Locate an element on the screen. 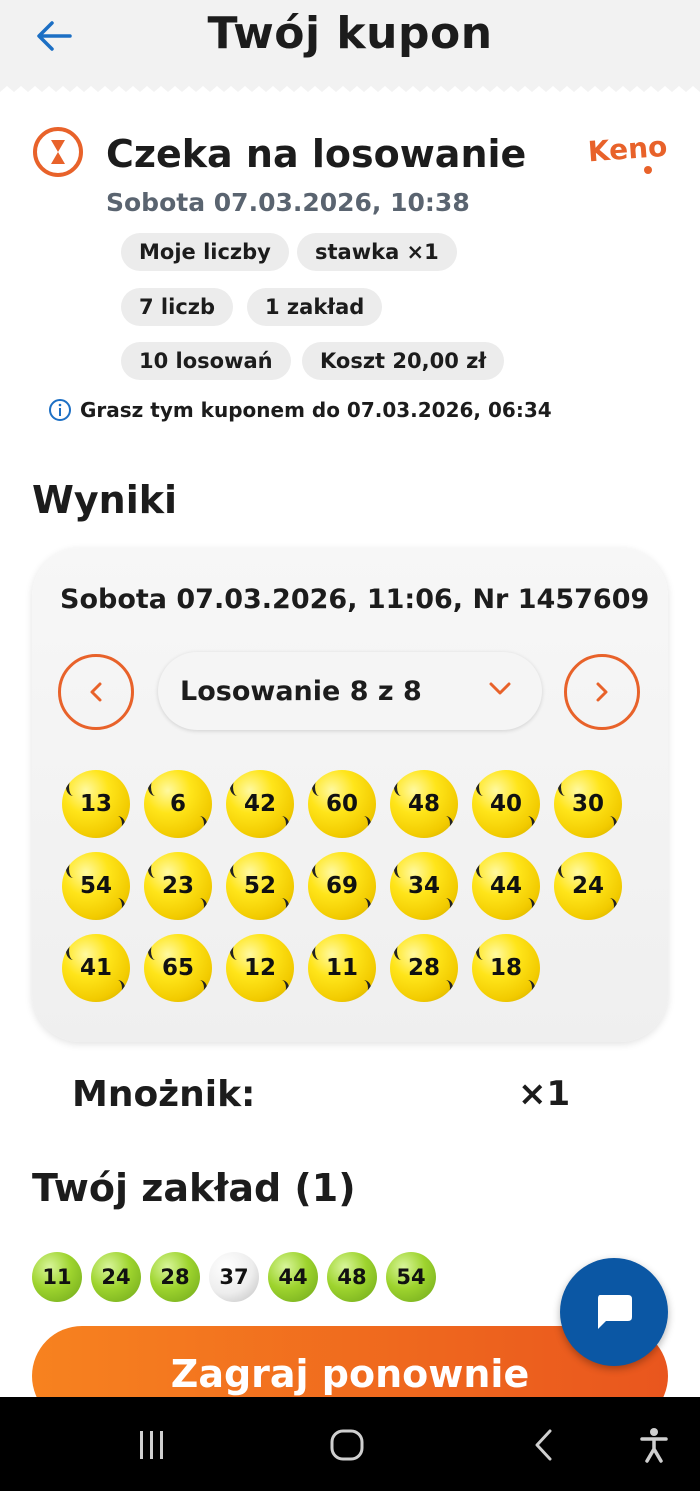 This screenshot has width=700, height=1491. drawn-ball: 6 is located at coordinates (178, 804).